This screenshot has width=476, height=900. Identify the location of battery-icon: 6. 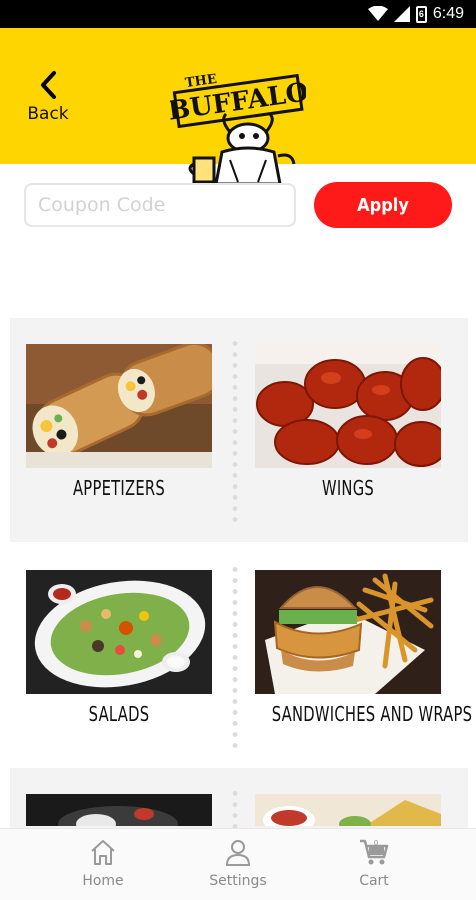
(421, 14).